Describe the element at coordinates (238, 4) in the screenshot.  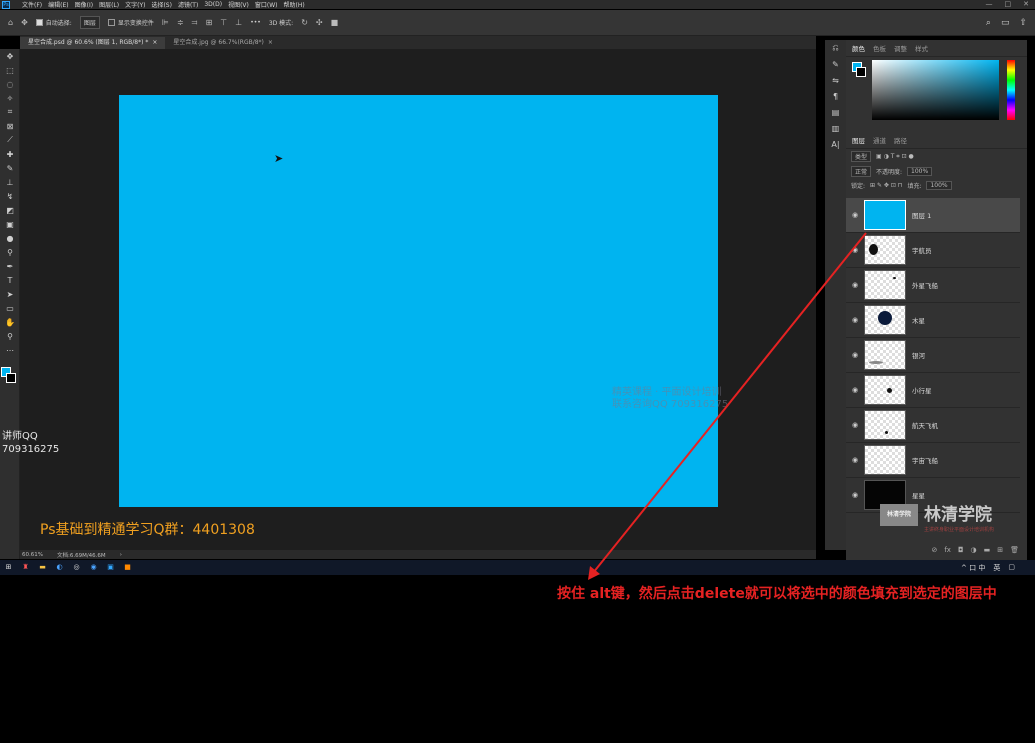
I see `menu-view: 视图(V)` at that location.